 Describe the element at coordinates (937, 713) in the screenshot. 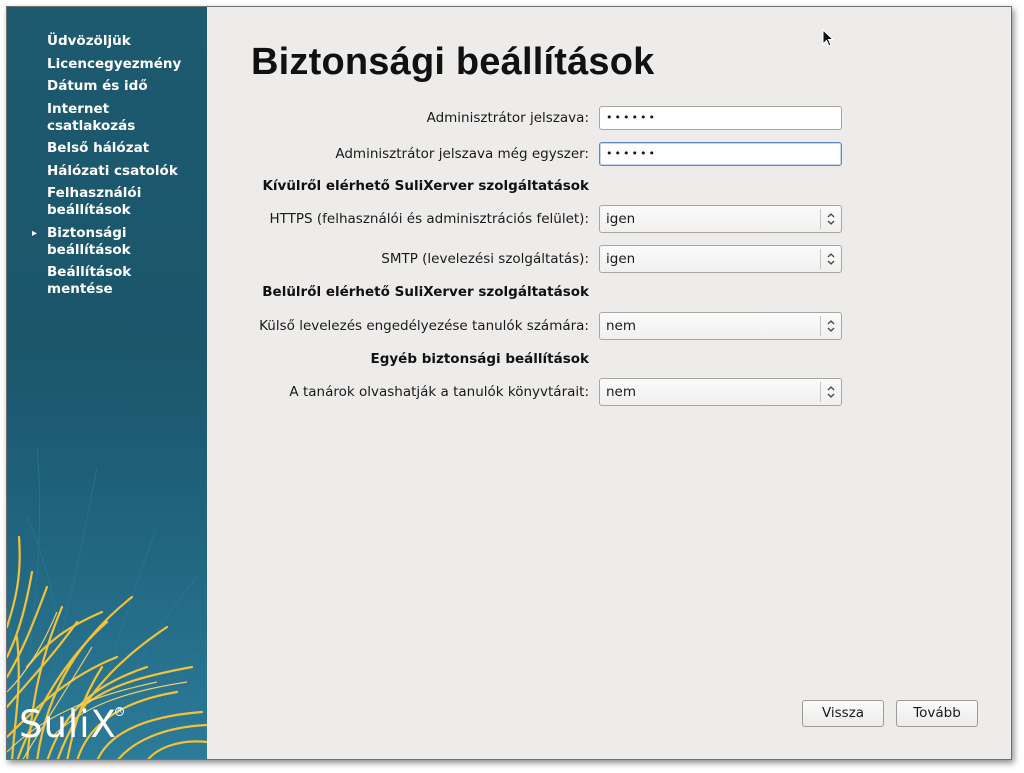

I see `next-button: Tovább` at that location.